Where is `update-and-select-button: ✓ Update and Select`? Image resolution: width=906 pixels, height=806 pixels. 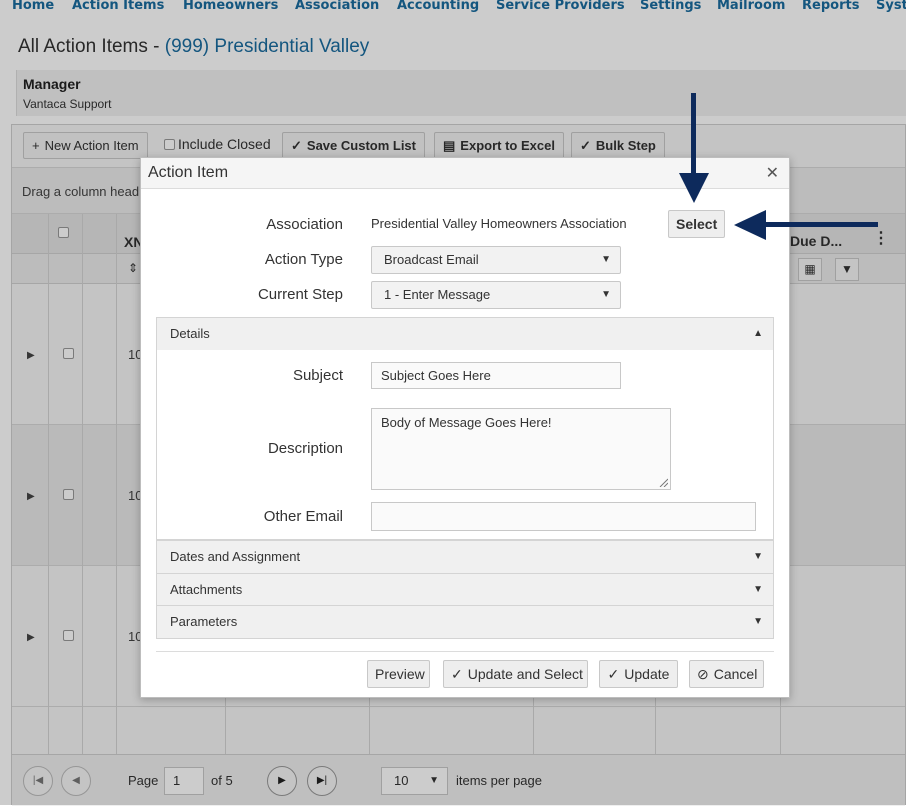 update-and-select-button: ✓ Update and Select is located at coordinates (515, 674).